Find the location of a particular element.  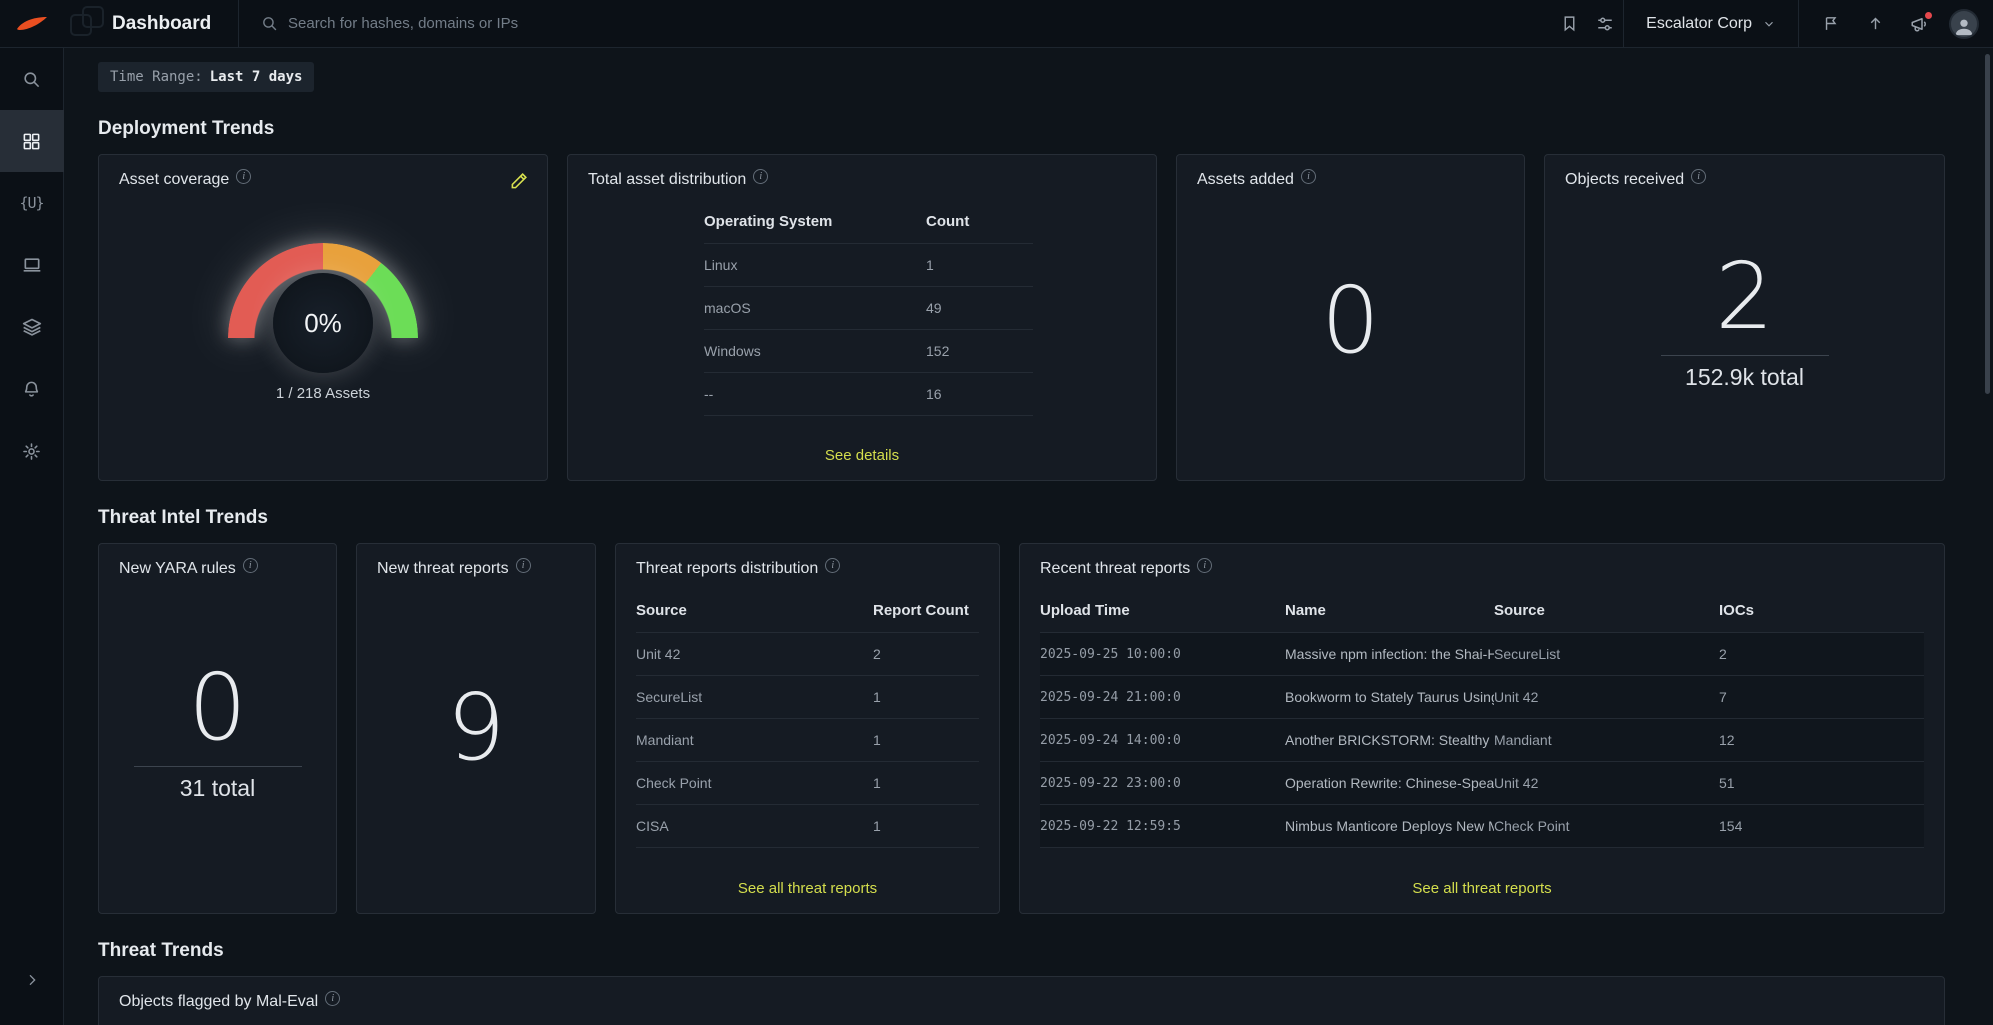

column-header: Operating System is located at coordinates (768, 221).